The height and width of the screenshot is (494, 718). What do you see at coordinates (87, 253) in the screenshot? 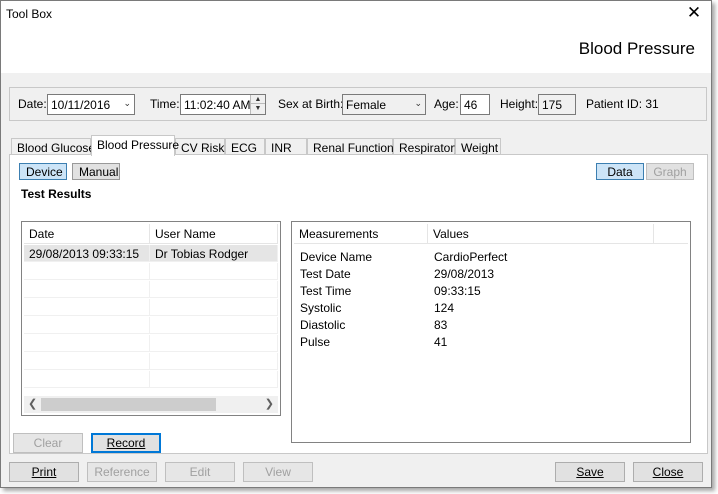
I see `row-date: 29/08/2013 09:33:15` at bounding box center [87, 253].